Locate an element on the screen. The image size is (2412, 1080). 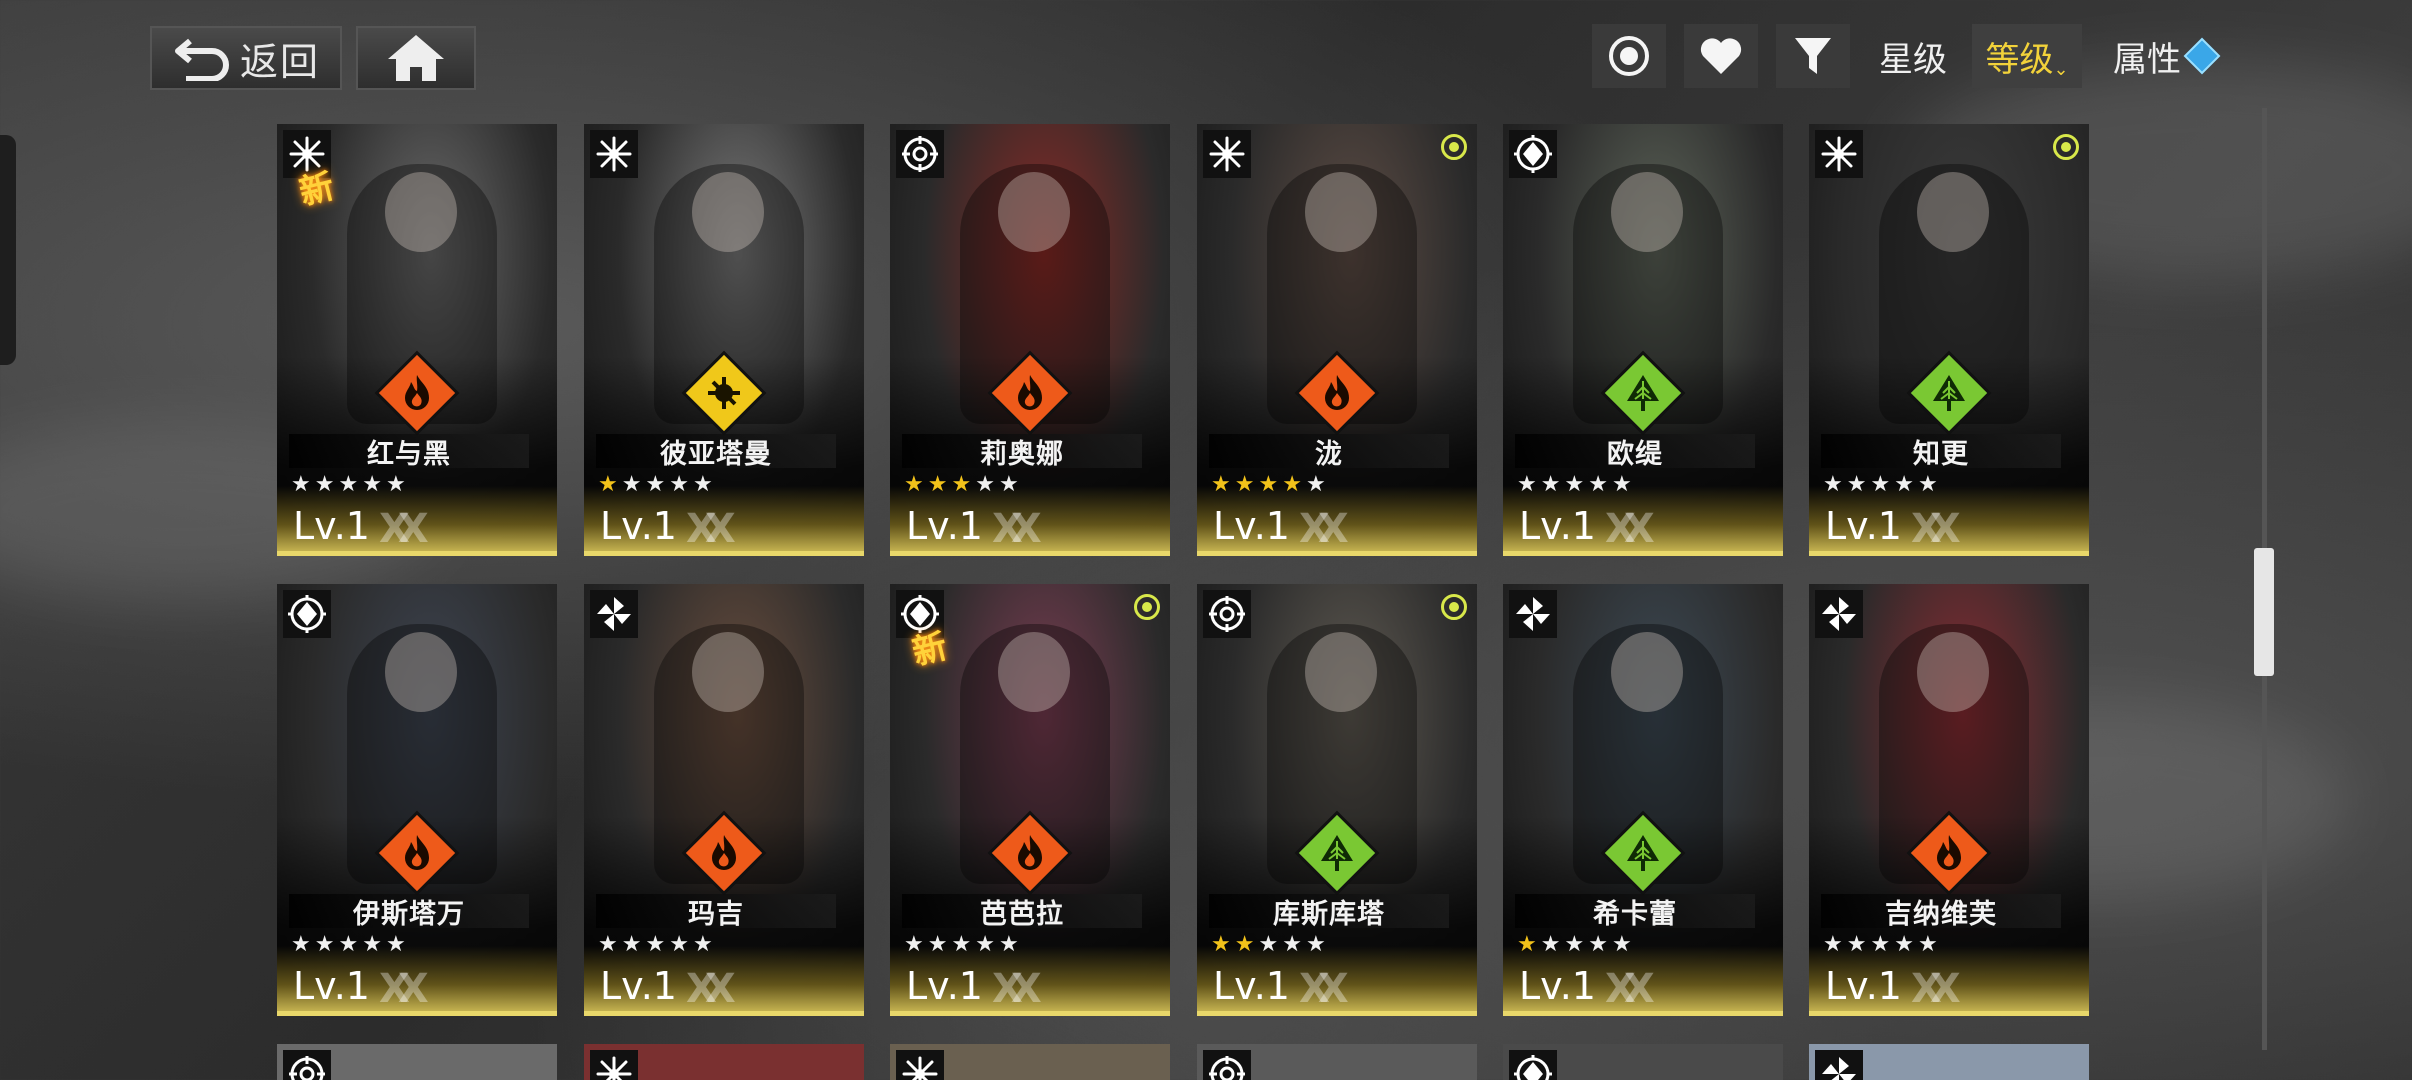
character-card: 莉奥娜 ★★★★★ Lv.1 XX is located at coordinates (1030, 340).